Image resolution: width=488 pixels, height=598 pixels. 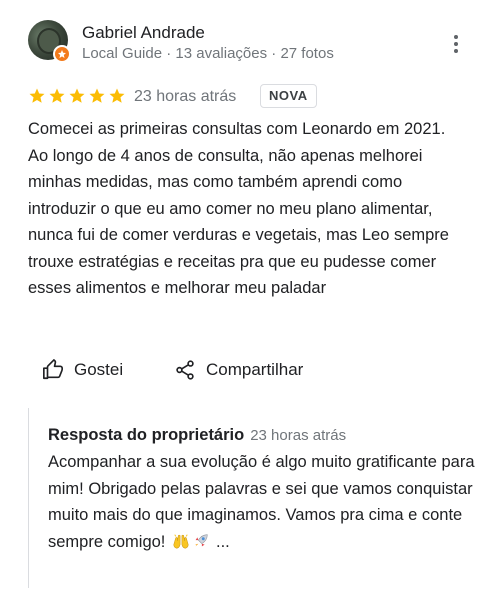 I want to click on rating-row: 23 horas atrás NOVA, so click(x=248, y=96).